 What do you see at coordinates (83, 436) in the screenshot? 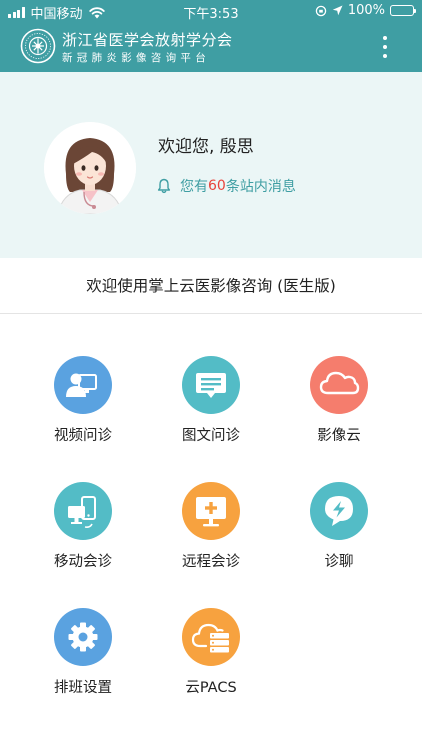
I see `video-consult-label: 视频问诊` at bounding box center [83, 436].